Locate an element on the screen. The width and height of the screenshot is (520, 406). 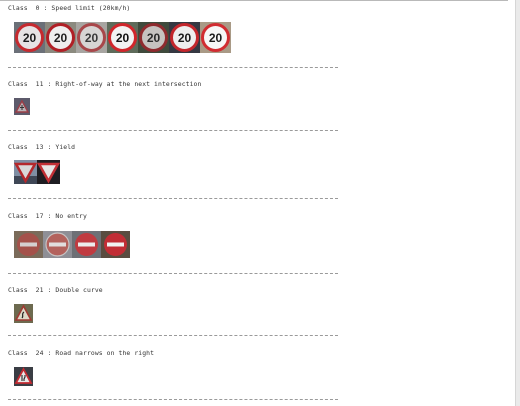
class-section-13: Class 13 : Yield is located at coordinates (175, 172).